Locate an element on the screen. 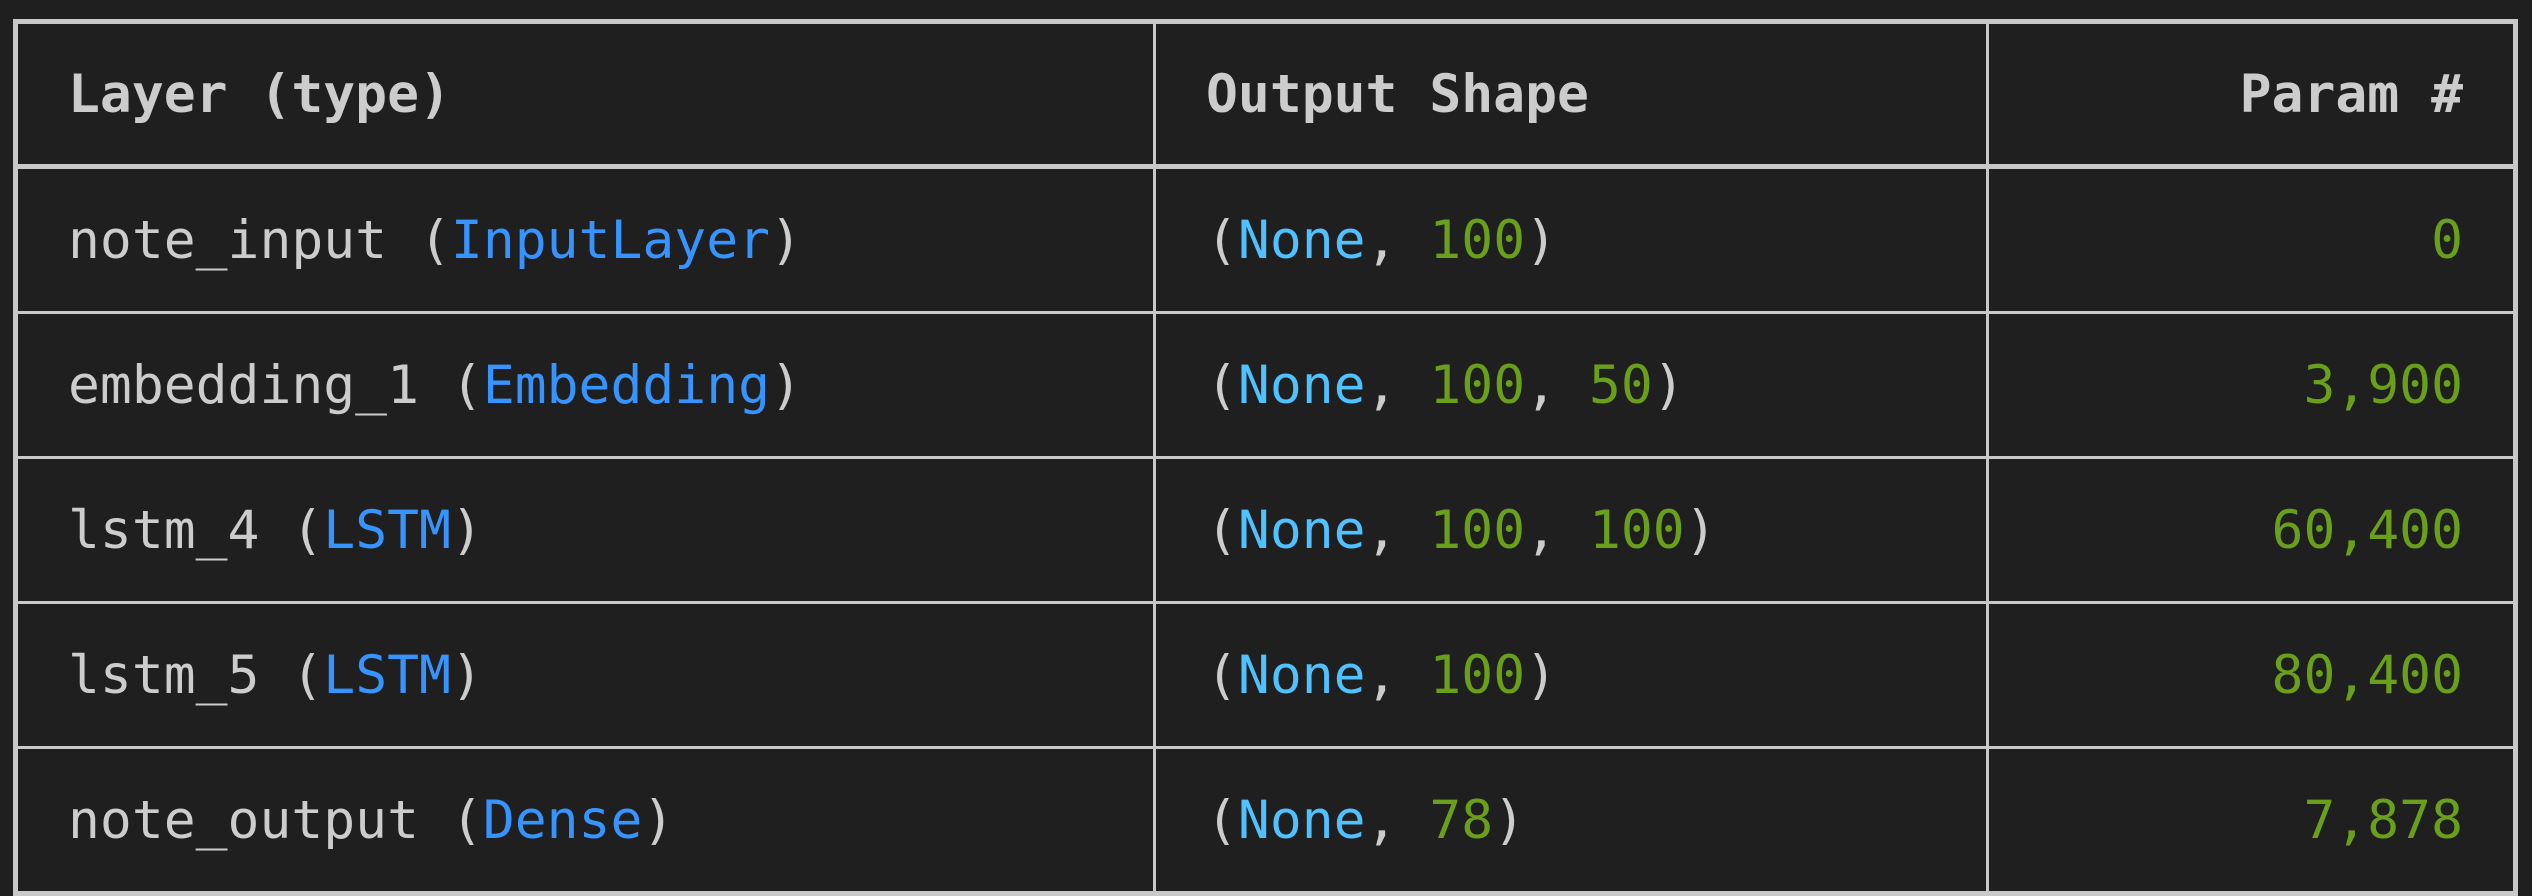  output-shape-cell: (None, 78) is located at coordinates (1571, 820).